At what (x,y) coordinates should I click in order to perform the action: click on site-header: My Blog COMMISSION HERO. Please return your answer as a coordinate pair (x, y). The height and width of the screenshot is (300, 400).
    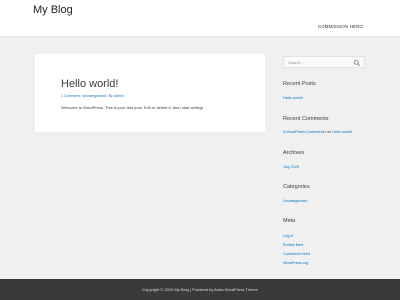
    Looking at the image, I should click on (200, 18).